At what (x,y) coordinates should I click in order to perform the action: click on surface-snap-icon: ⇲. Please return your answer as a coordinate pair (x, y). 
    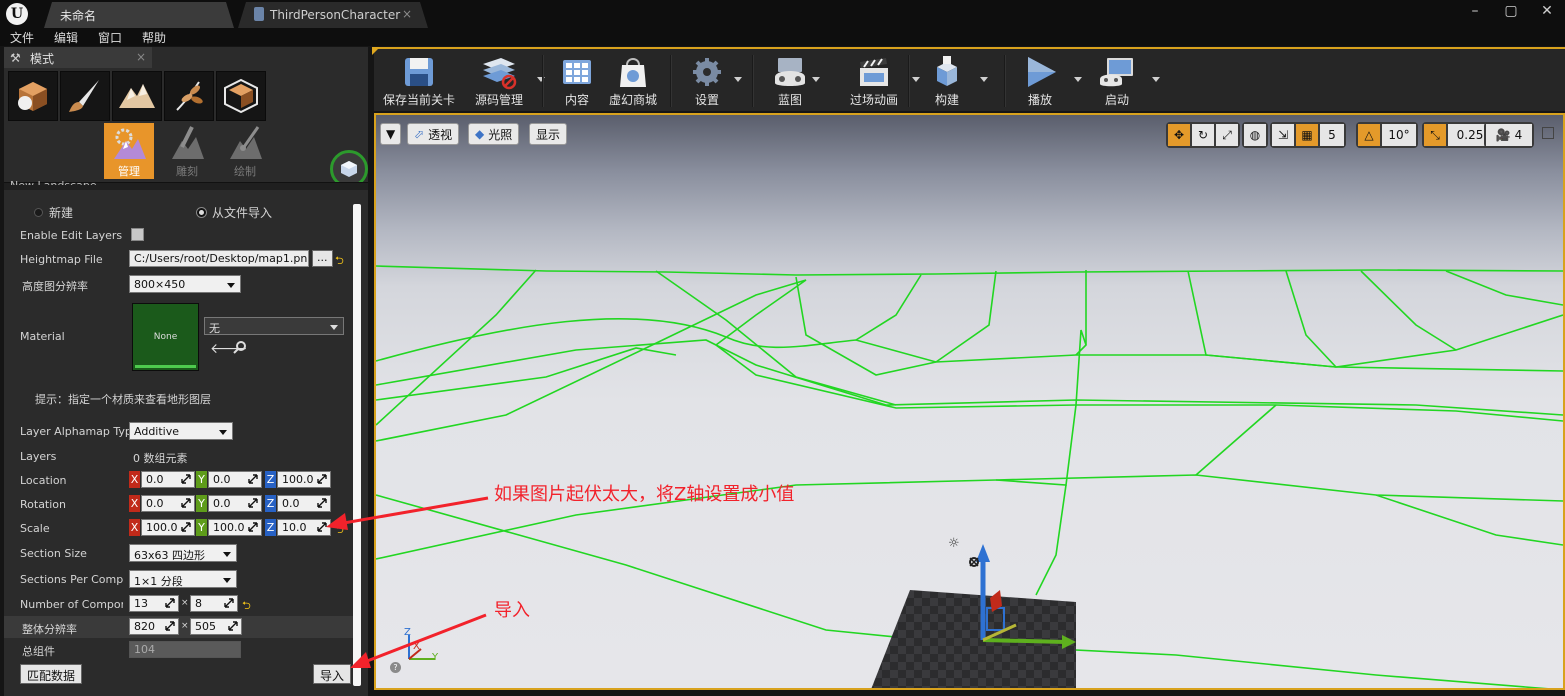
    Looking at the image, I should click on (1283, 135).